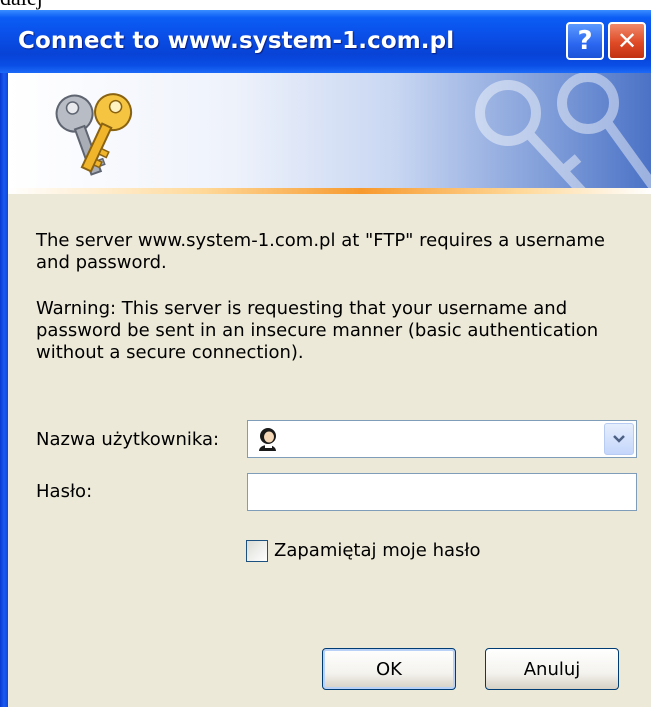  I want to click on help-button: ?, so click(585, 41).